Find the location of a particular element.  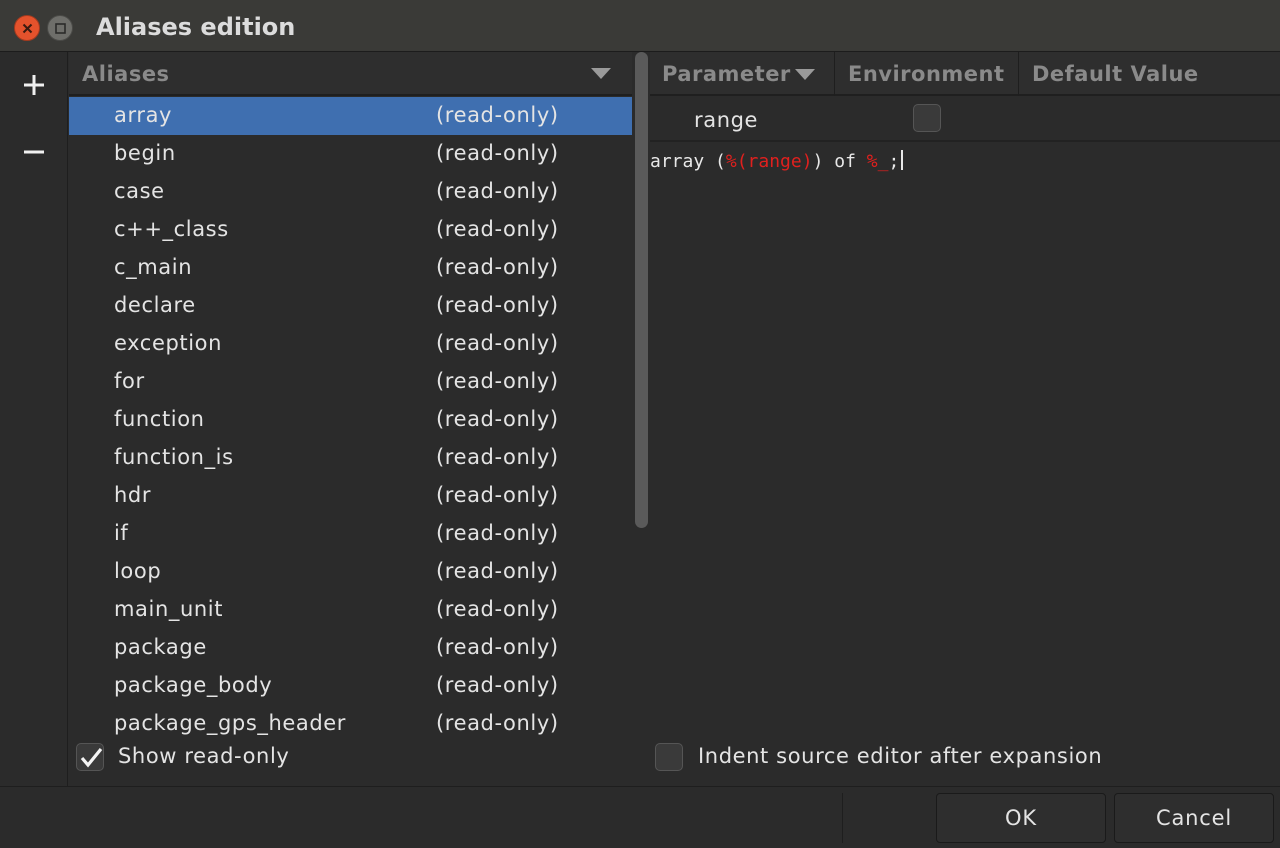

parameter-row: range is located at coordinates (965, 120).